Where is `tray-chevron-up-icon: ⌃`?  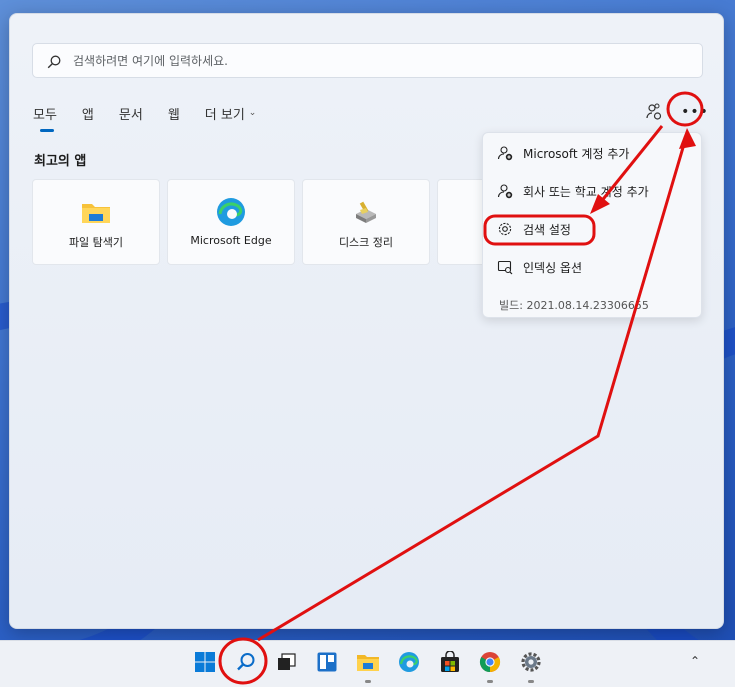
tray-chevron-up-icon: ⌃ is located at coordinates (695, 661).